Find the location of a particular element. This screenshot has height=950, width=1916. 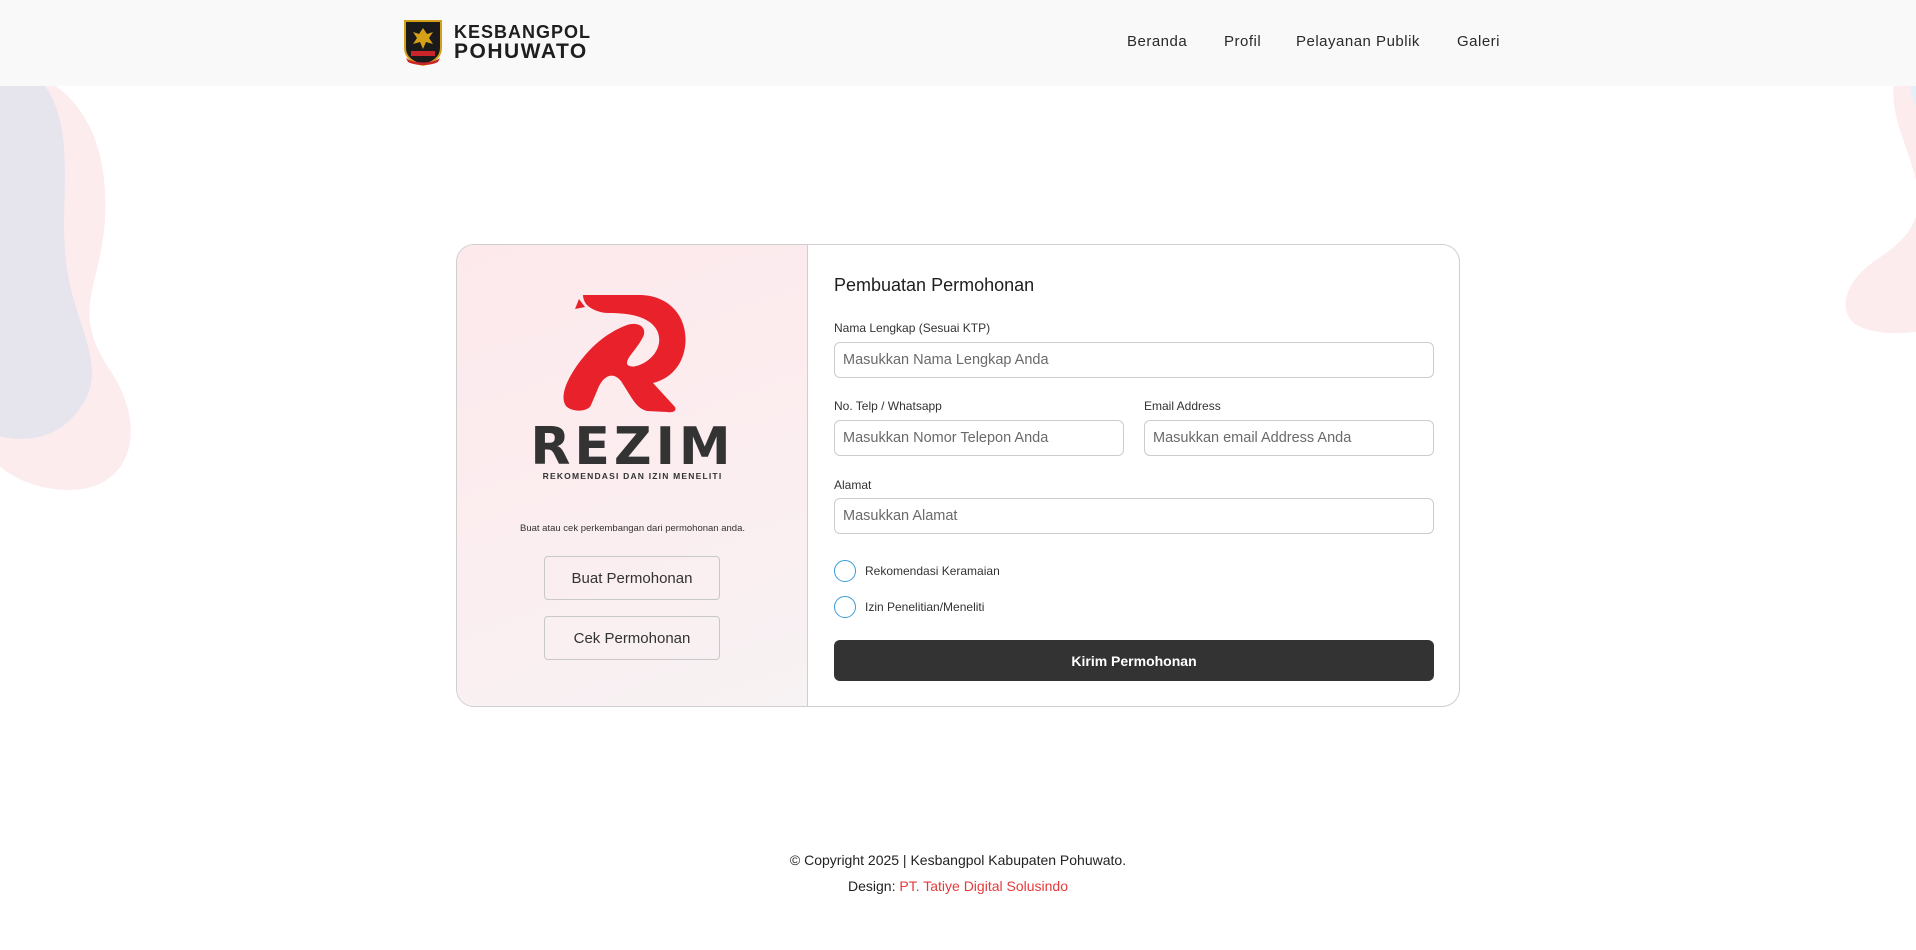

create-request-button: Buat Permohonan is located at coordinates (632, 578).